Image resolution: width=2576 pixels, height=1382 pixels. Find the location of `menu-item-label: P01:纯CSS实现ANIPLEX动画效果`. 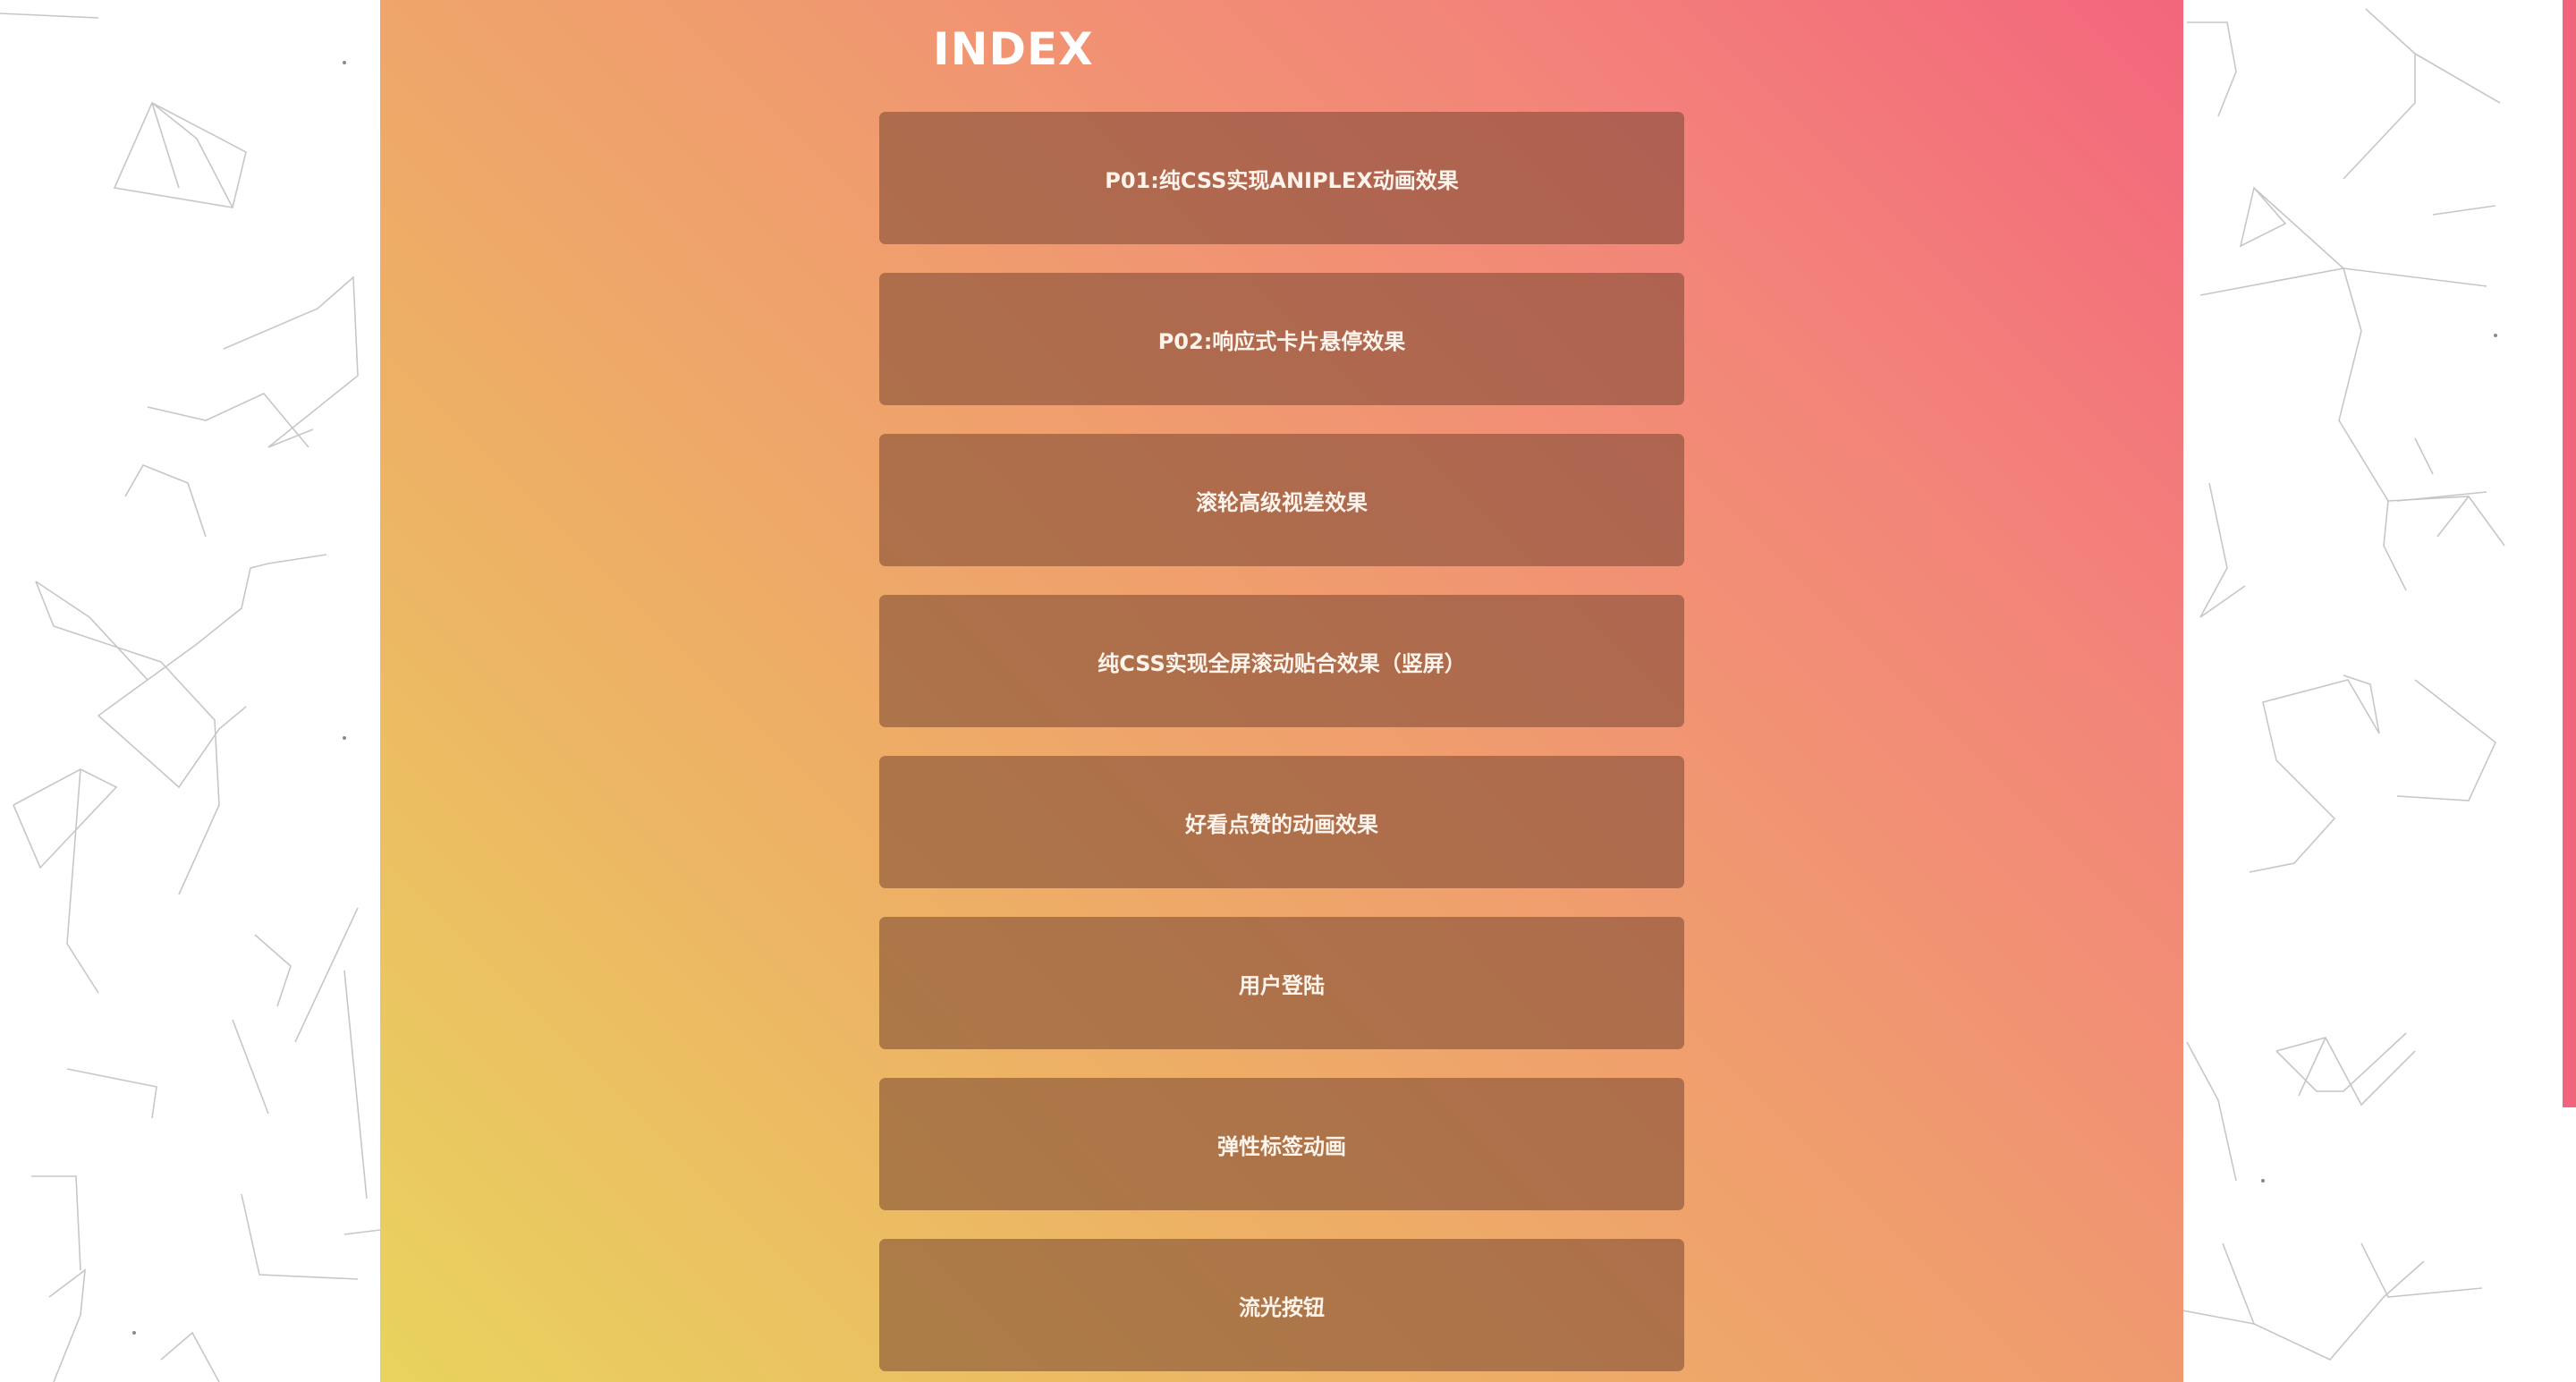

menu-item-label: P01:纯CSS实现ANIPLEX动画效果 is located at coordinates (1282, 180).